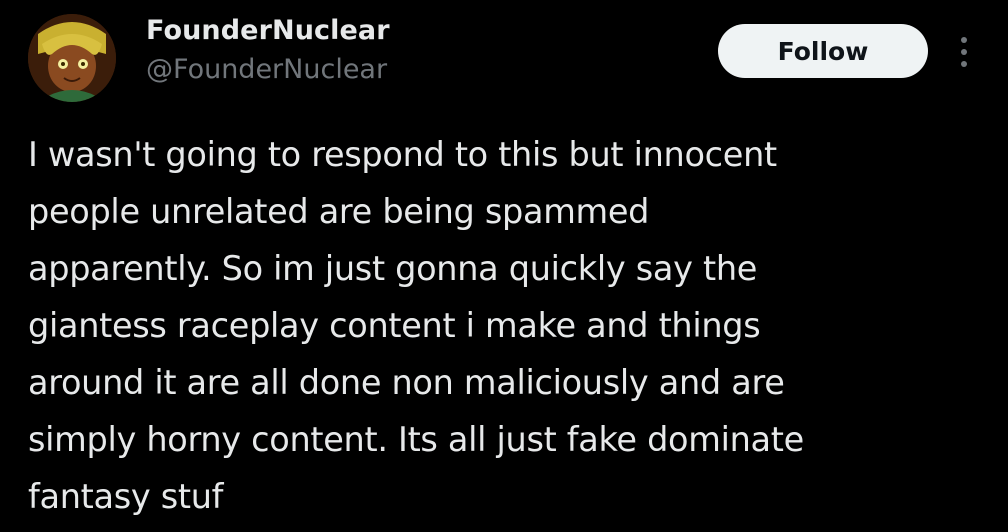  What do you see at coordinates (356, 31) in the screenshot?
I see `author-display-name: FounderNuclear` at bounding box center [356, 31].